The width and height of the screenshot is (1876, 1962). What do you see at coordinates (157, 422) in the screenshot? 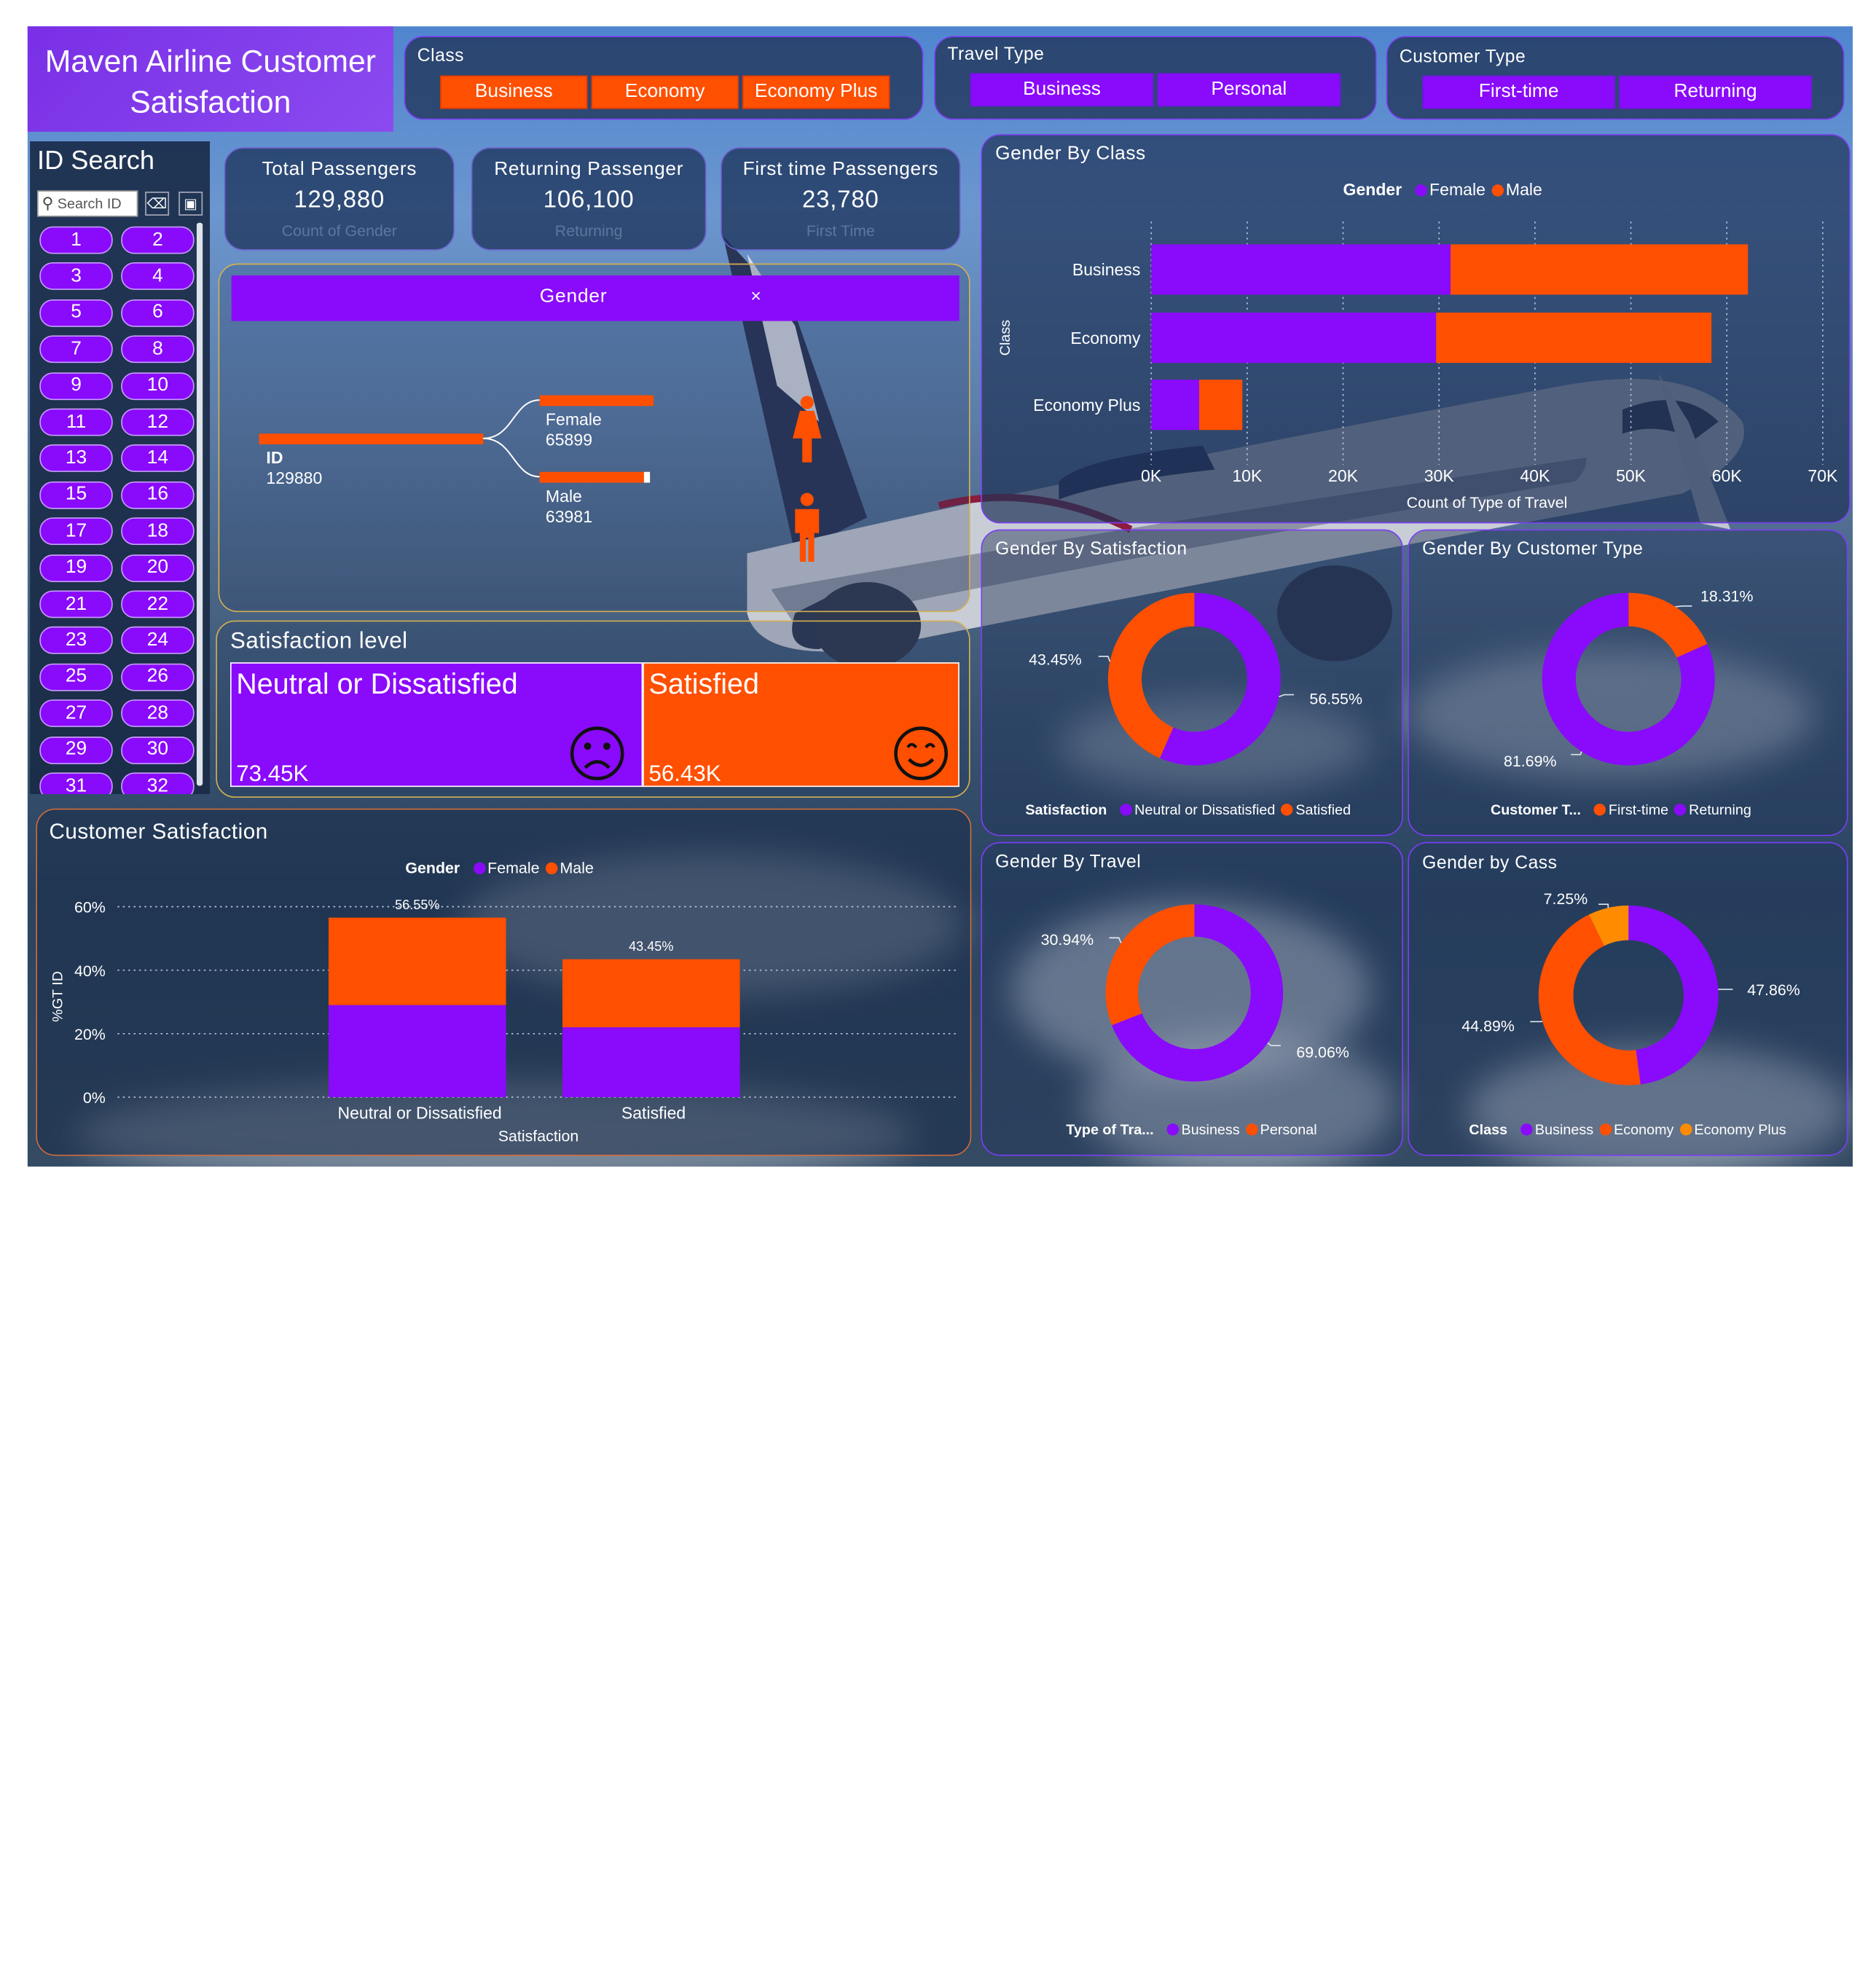
I see `id-button-12: 12` at bounding box center [157, 422].